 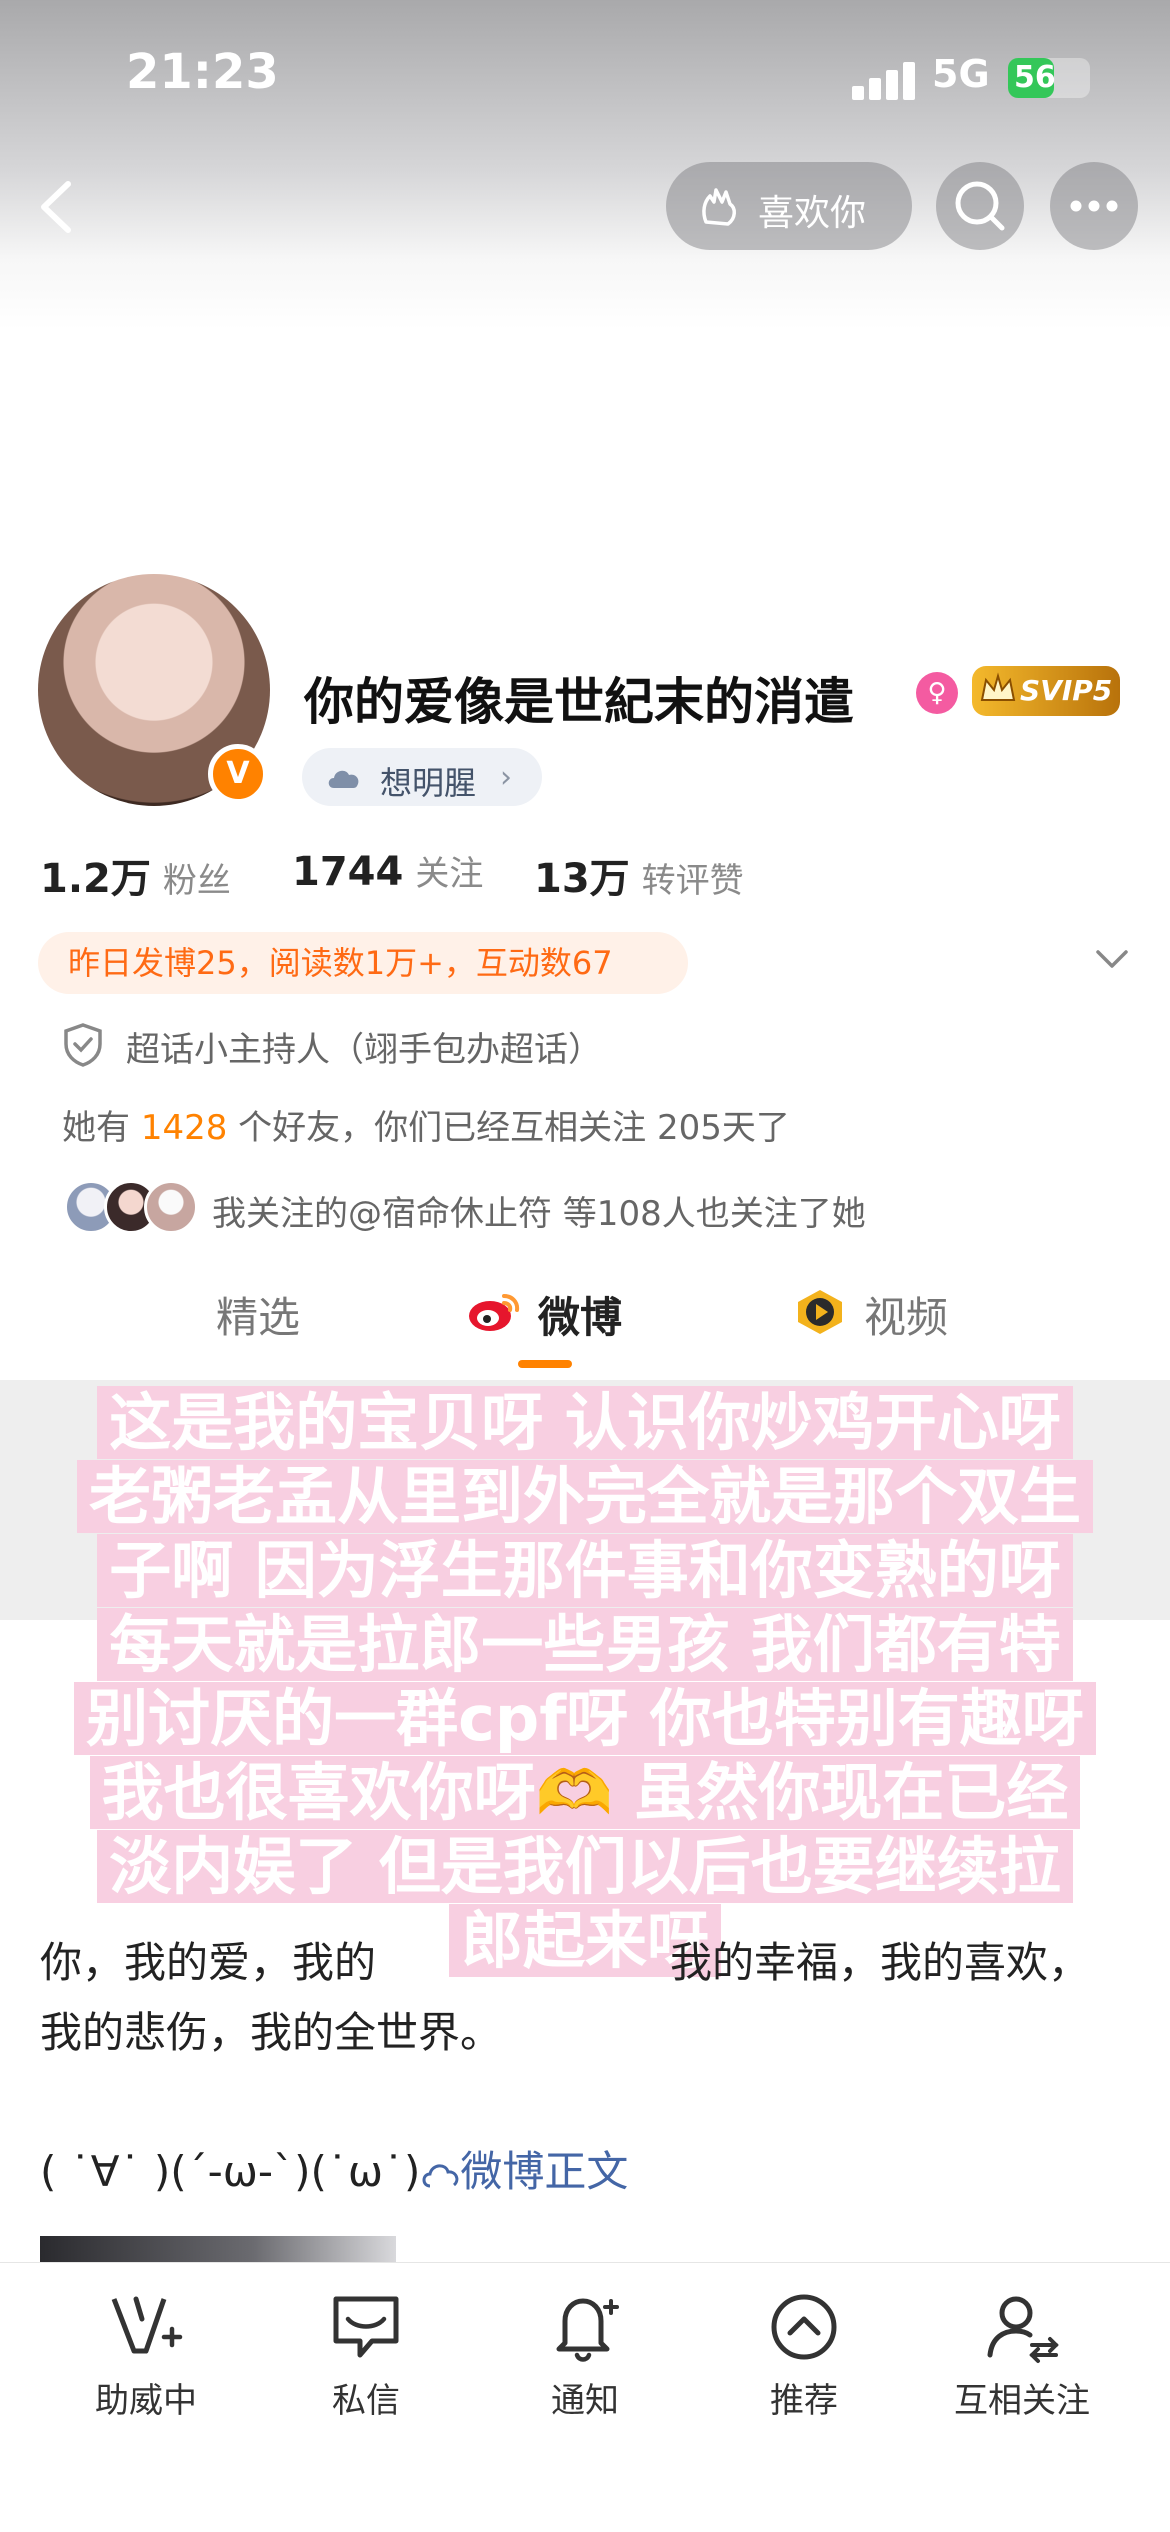 What do you see at coordinates (146, 2364) in the screenshot?
I see `cheer-button: 助威中` at bounding box center [146, 2364].